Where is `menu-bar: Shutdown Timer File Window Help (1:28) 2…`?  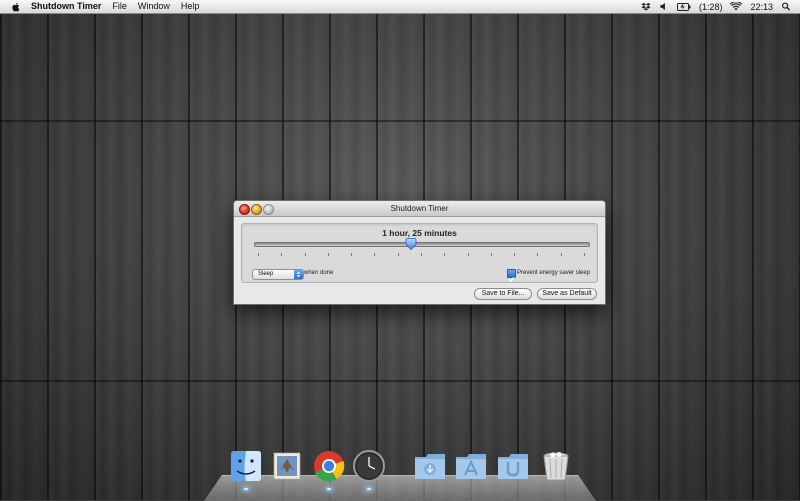
menu-bar: Shutdown Timer File Window Help (1:28) 2… is located at coordinates (400, 7).